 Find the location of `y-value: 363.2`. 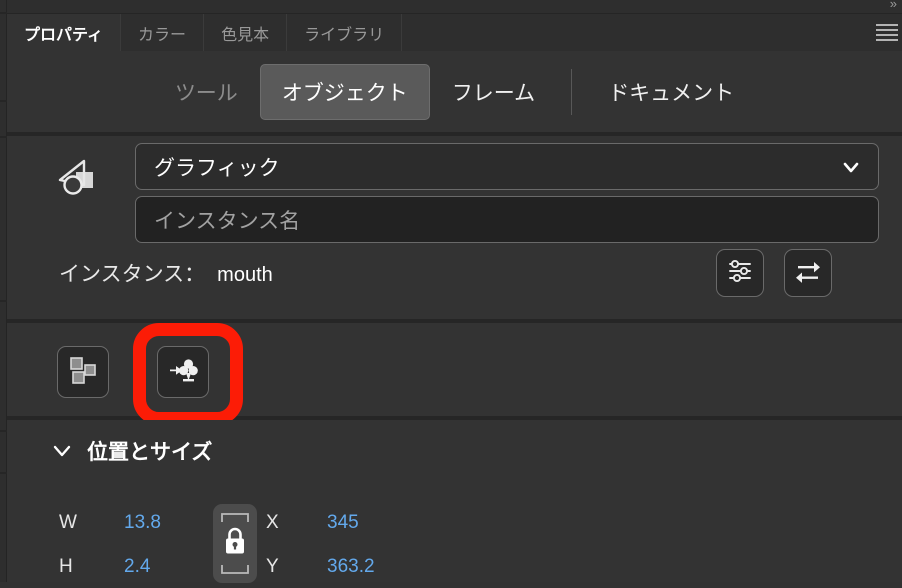

y-value: 363.2 is located at coordinates (351, 566).